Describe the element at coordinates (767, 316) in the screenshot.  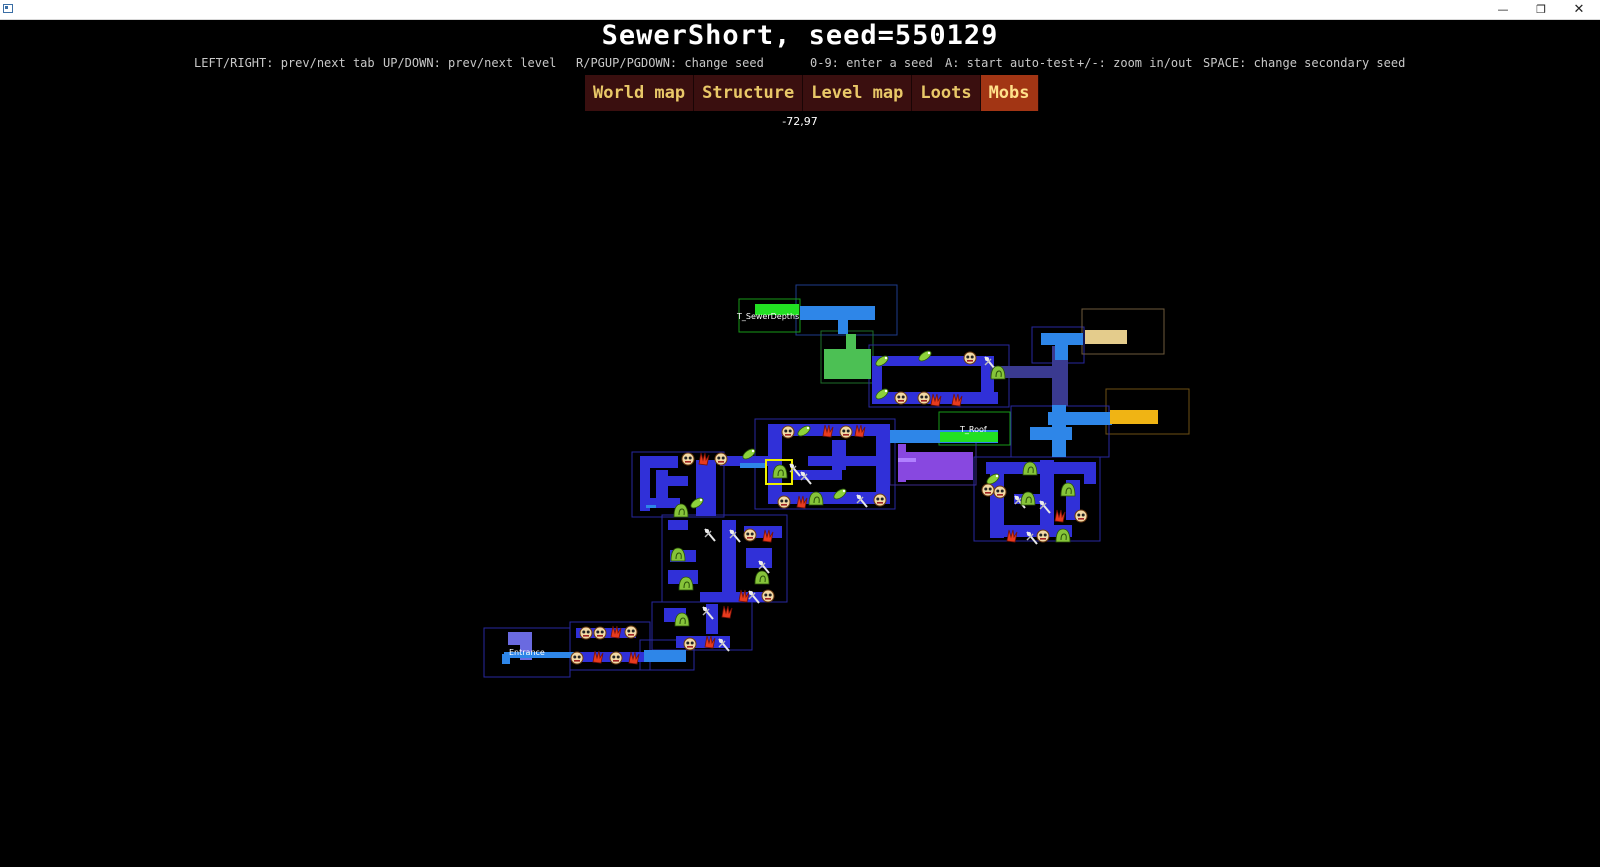
I see `label-sewer-depths: T_SewerDepths` at that location.